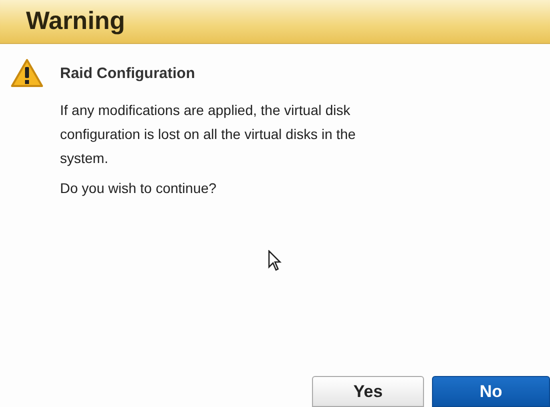  What do you see at coordinates (208, 134) in the screenshot?
I see `warning-message: If any modifications are applied, the virtual disk configuration is lost on all the virtual disks in the system.` at bounding box center [208, 134].